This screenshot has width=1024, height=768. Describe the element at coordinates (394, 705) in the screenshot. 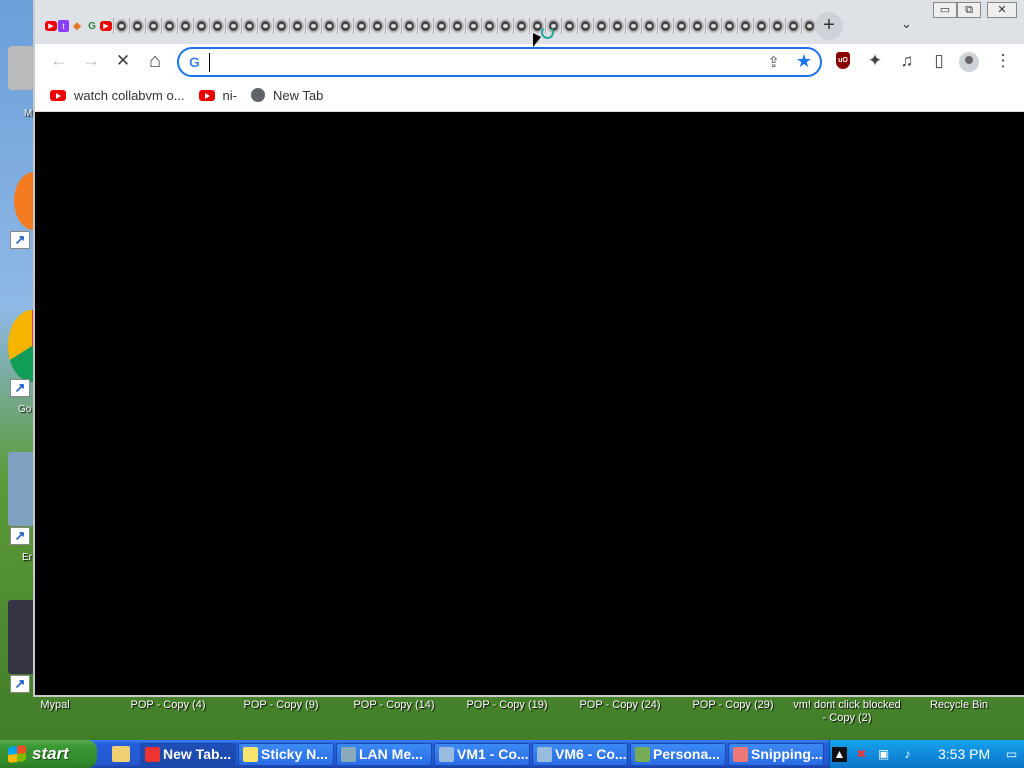

I see `desktop-icon-label: POP - Copy (14)` at that location.